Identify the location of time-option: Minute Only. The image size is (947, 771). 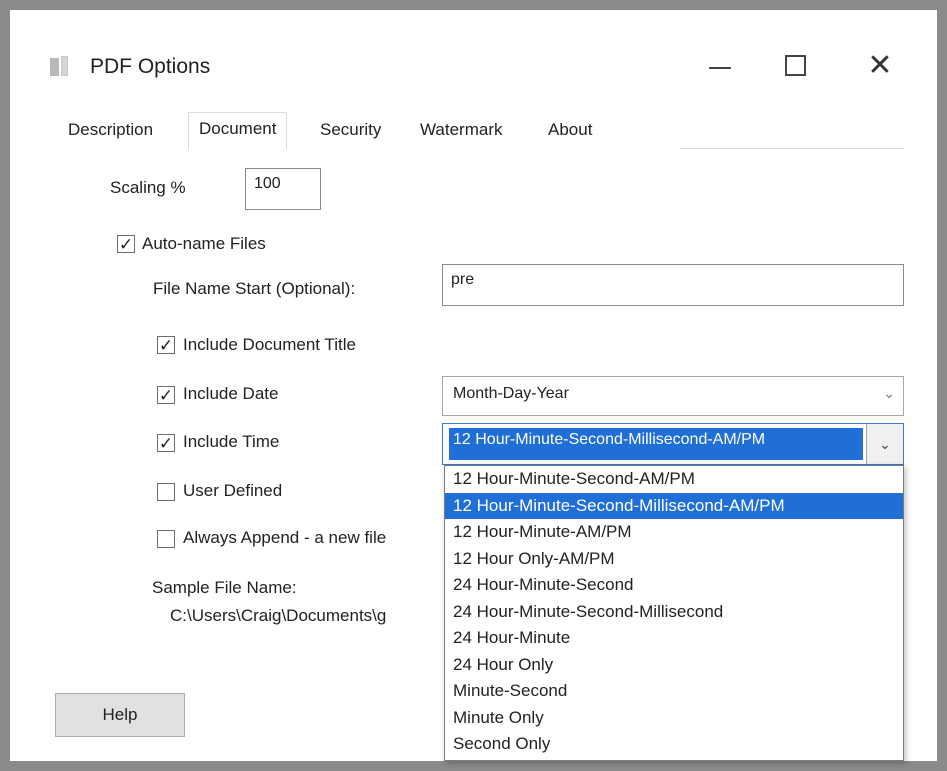
(674, 718).